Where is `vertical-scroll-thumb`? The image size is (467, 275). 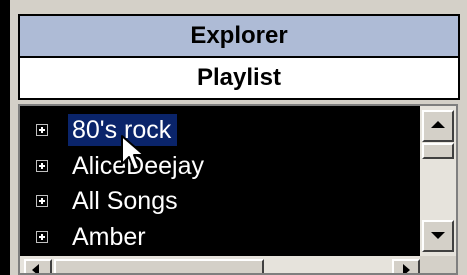
vertical-scroll-thumb is located at coordinates (438, 151).